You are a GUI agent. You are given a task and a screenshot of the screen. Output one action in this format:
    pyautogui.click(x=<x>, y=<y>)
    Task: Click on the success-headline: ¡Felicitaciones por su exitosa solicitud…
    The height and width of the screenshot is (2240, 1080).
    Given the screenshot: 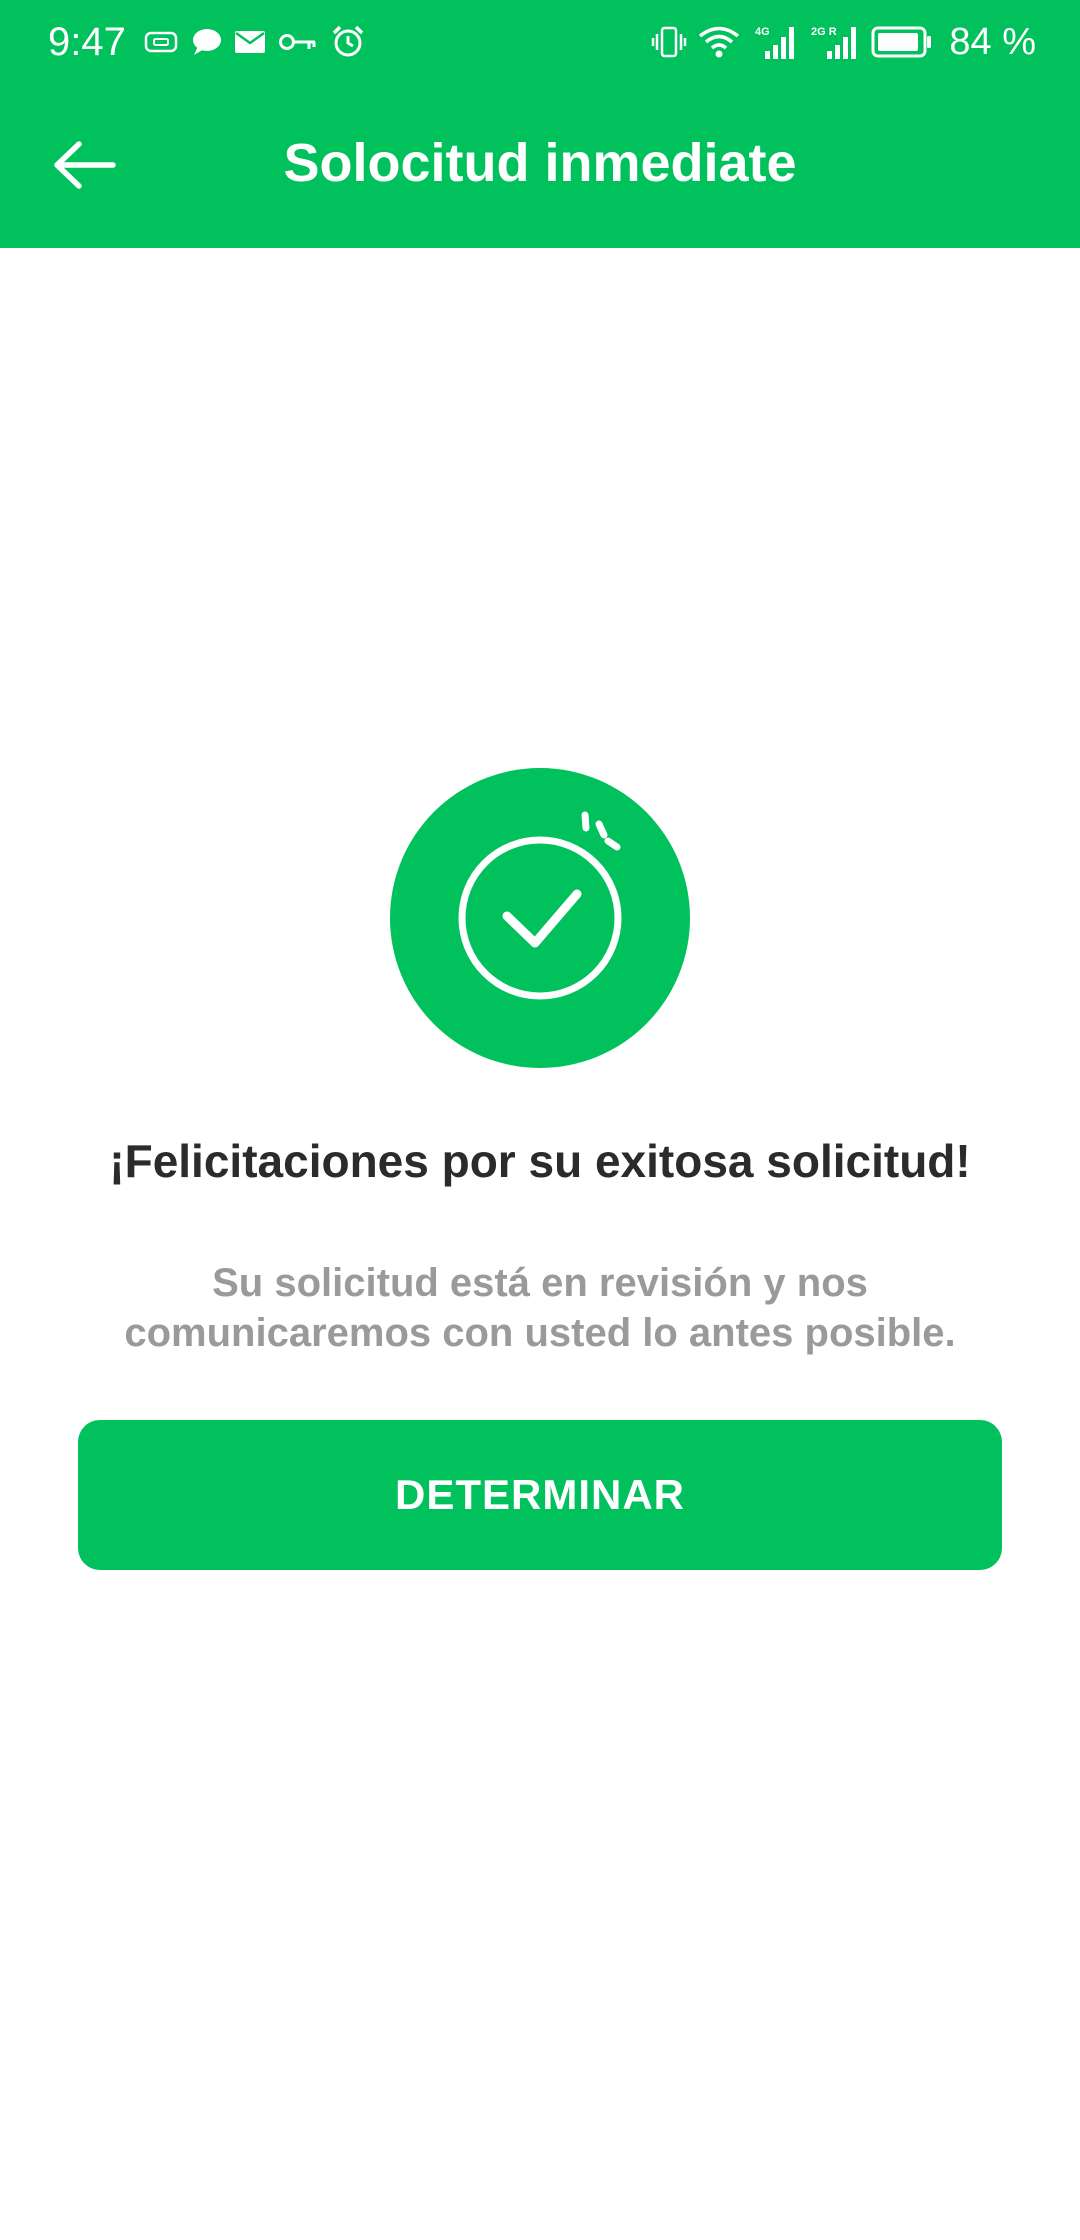 What is the action you would take?
    pyautogui.click(x=540, y=1161)
    